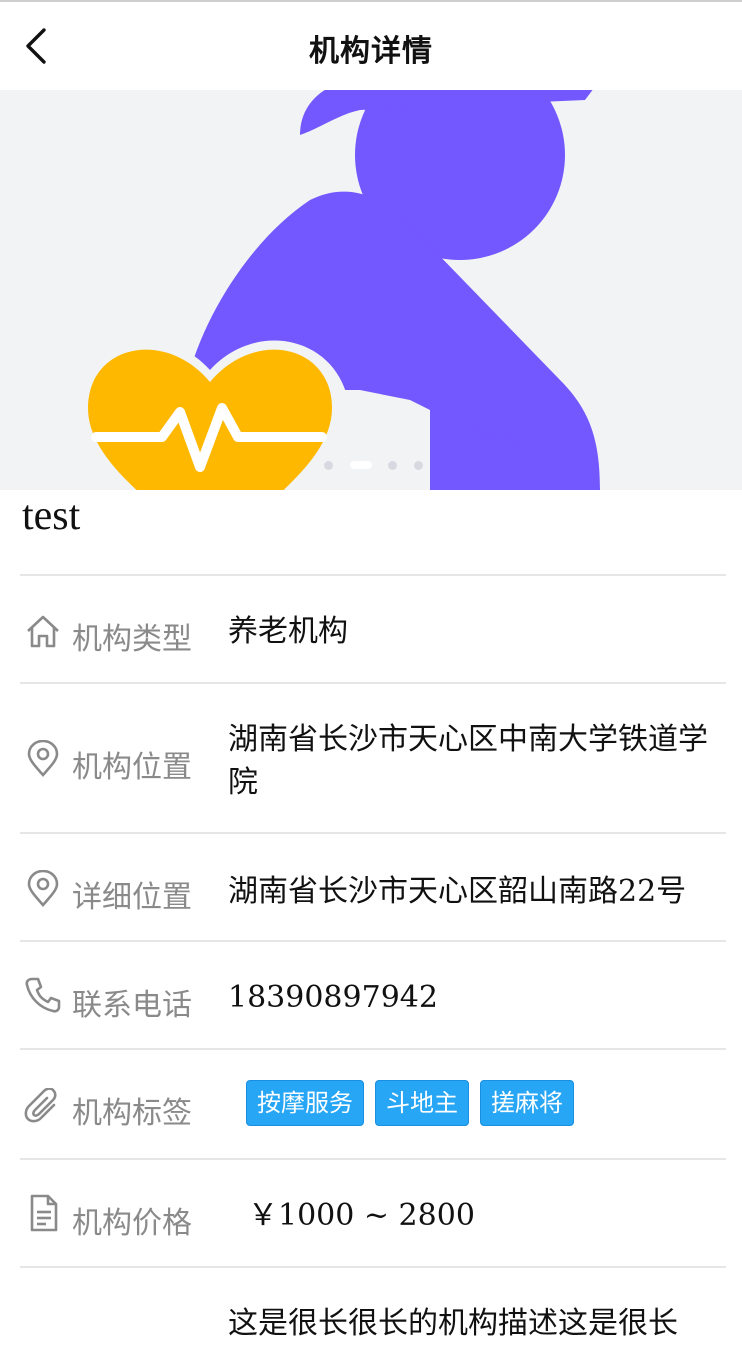 This screenshot has width=742, height=1345. What do you see at coordinates (132, 639) in the screenshot?
I see `label-type: 机构类型` at bounding box center [132, 639].